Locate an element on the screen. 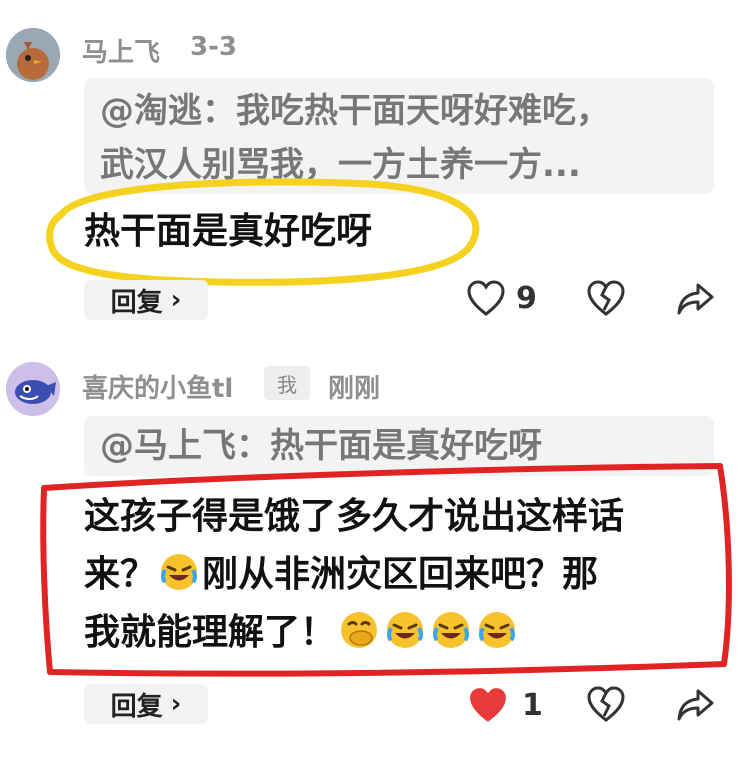  avatar-bird-image is located at coordinates (33, 55).